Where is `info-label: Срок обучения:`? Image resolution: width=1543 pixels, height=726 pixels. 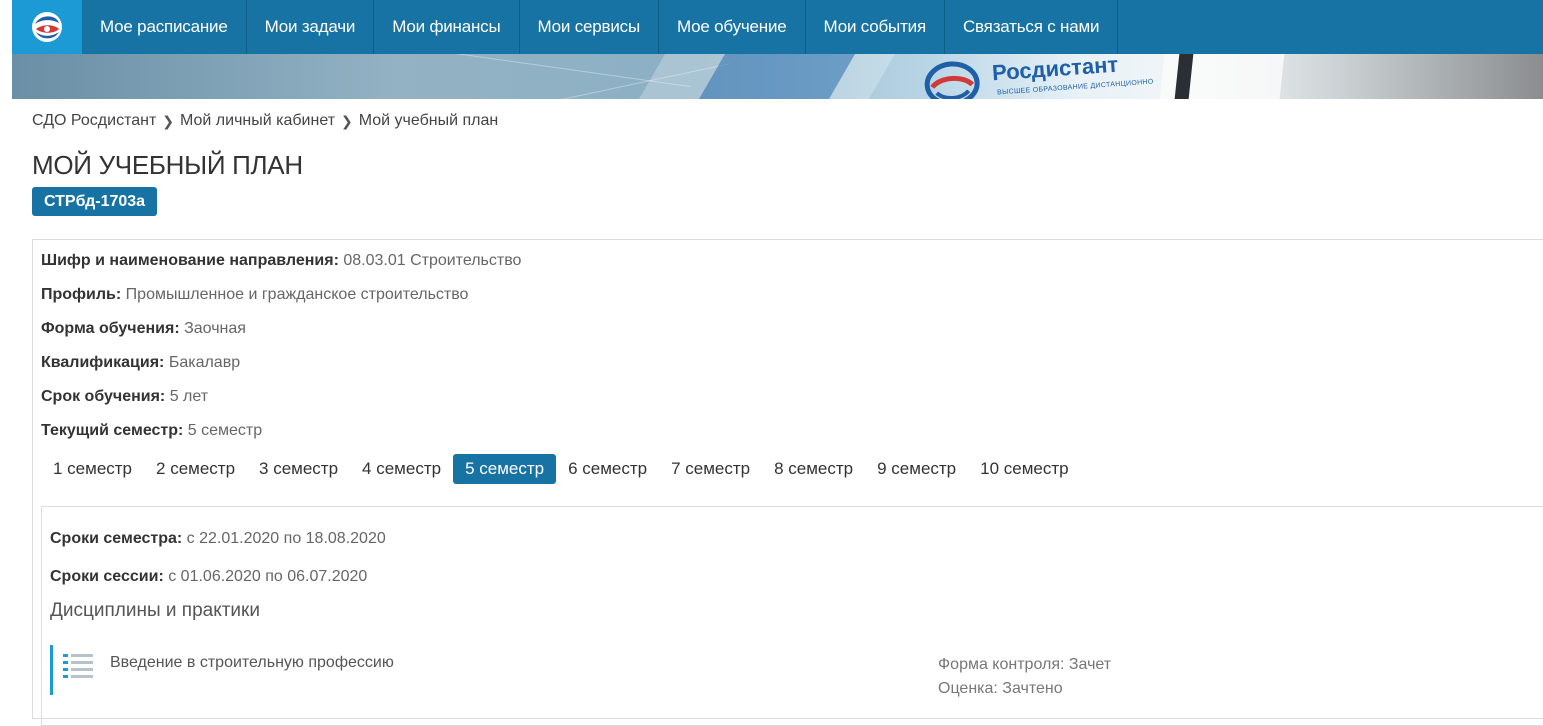 info-label: Срок обучения: is located at coordinates (103, 396).